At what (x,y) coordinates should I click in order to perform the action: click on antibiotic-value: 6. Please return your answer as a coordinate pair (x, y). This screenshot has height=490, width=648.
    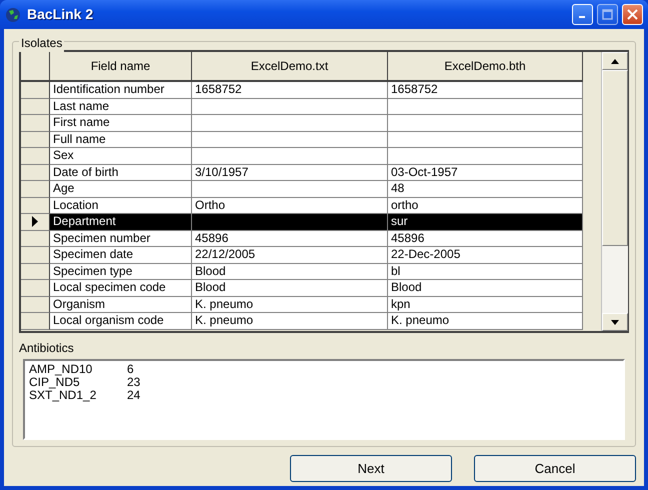
    Looking at the image, I should click on (131, 369).